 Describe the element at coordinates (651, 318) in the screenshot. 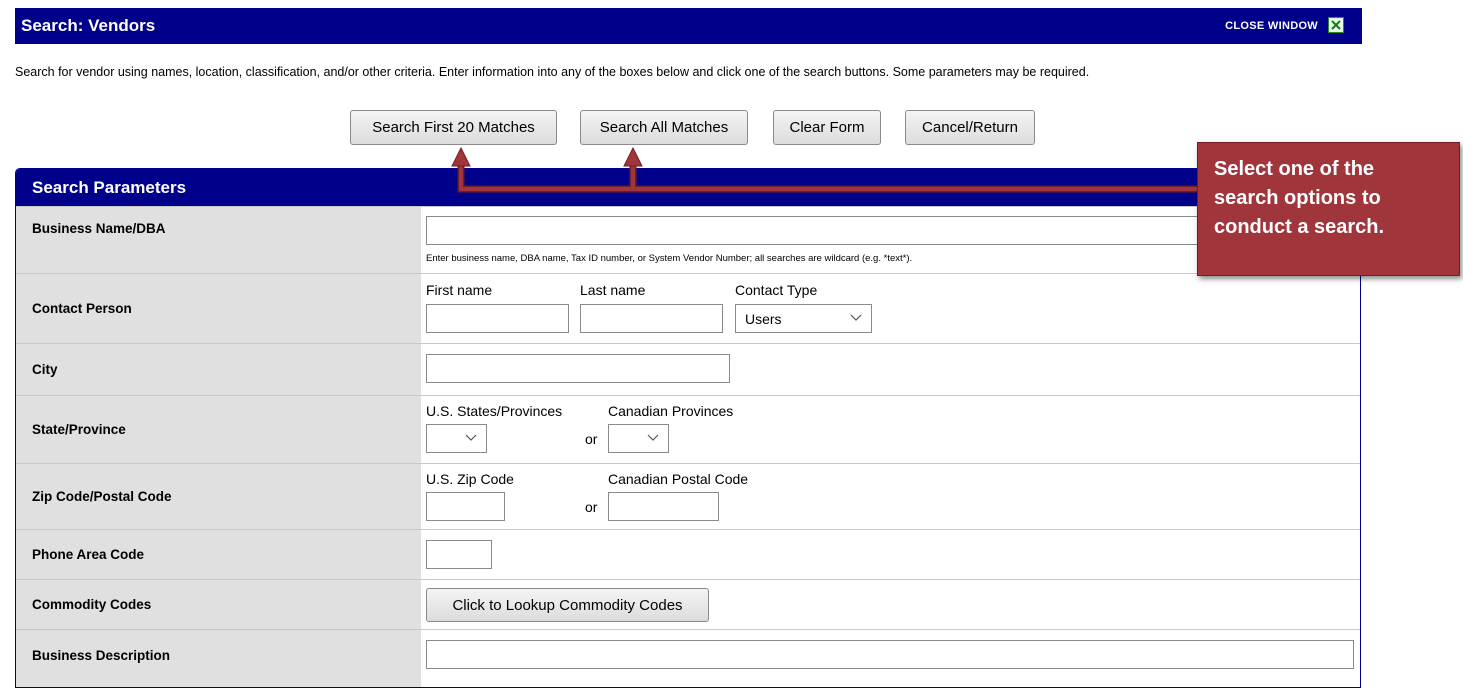

I see `last-name-input` at that location.